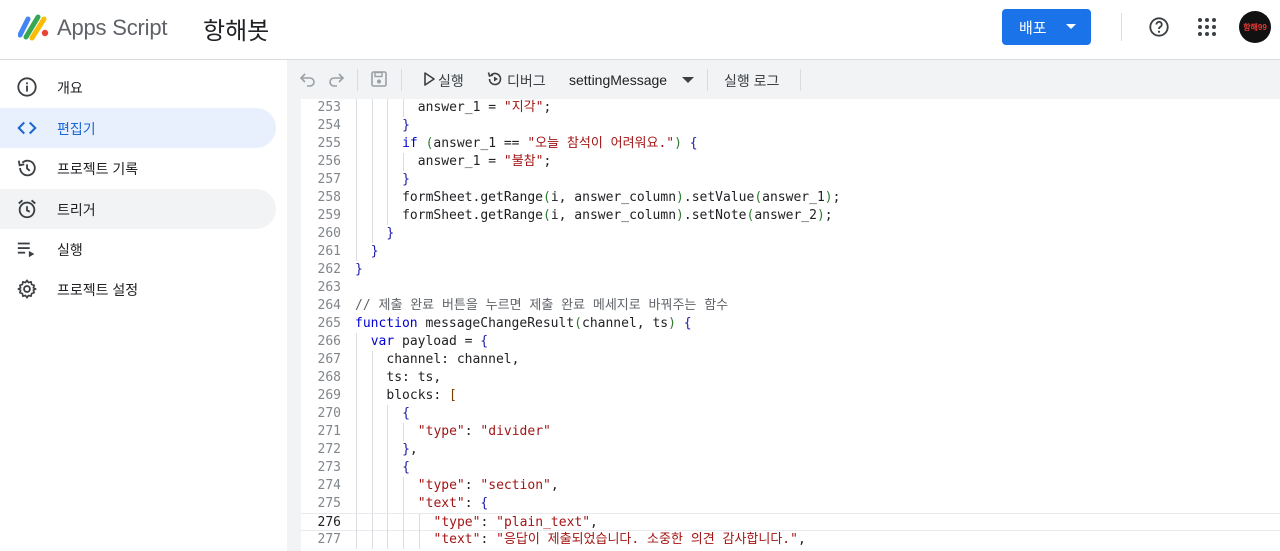 The image size is (1280, 551). Describe the element at coordinates (790, 126) in the screenshot. I see `code-line: 254}` at that location.